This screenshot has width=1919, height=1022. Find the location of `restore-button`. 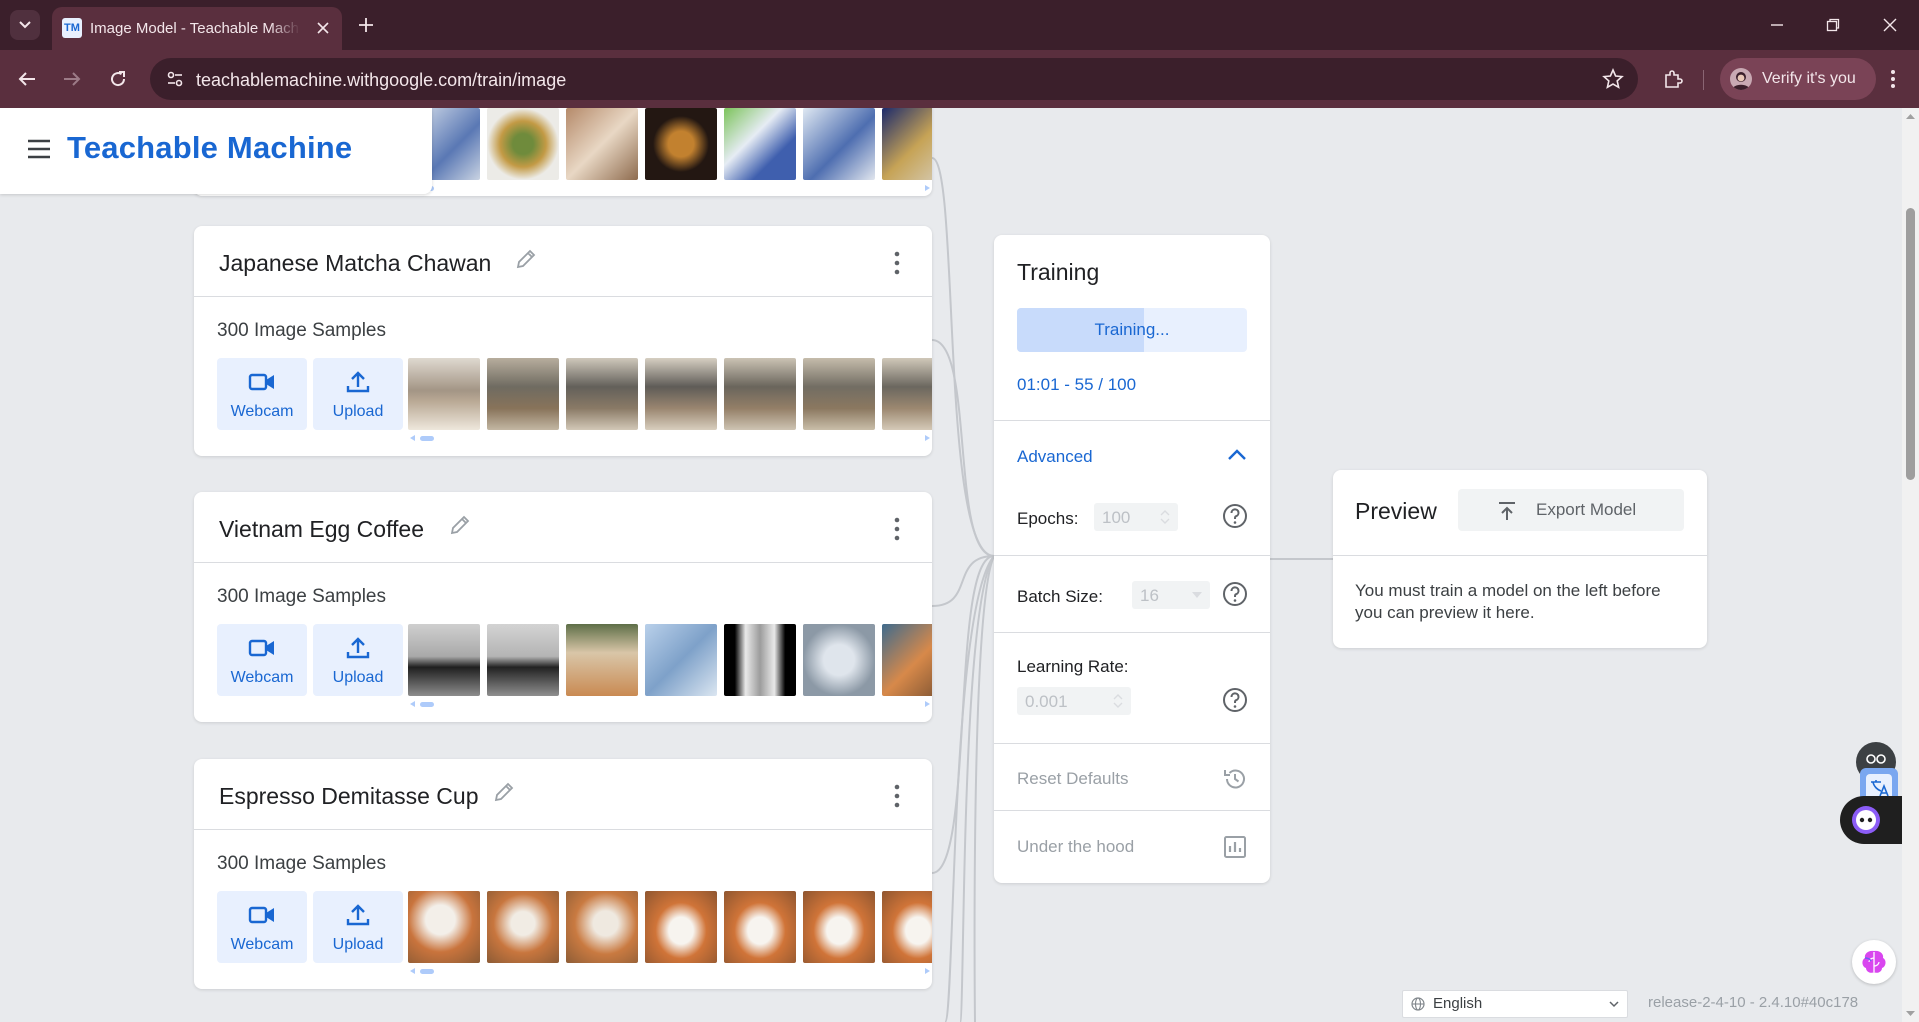

restore-button is located at coordinates (1833, 25).